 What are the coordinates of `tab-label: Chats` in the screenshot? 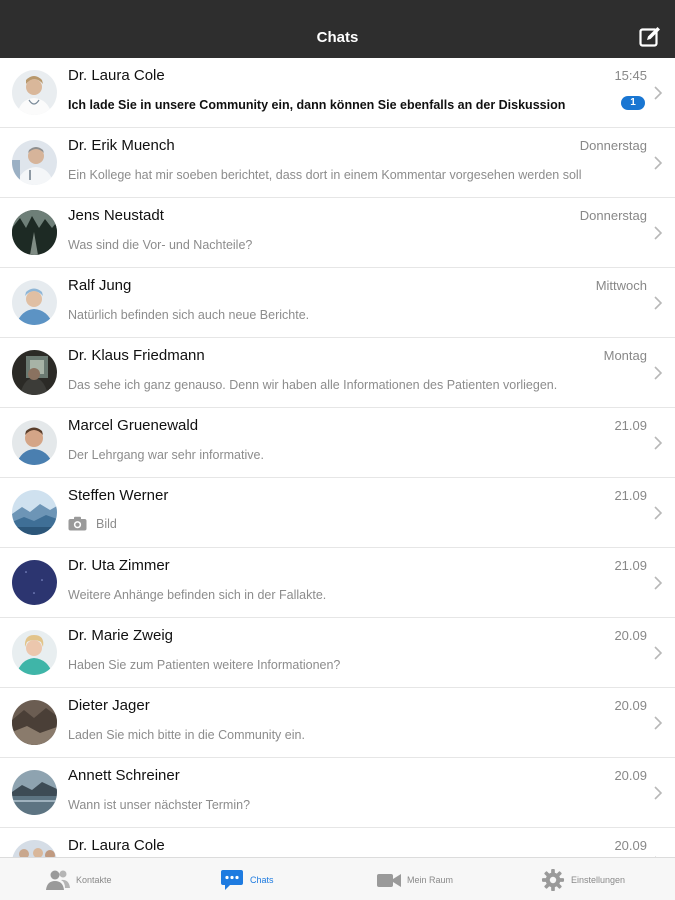 It's located at (262, 879).